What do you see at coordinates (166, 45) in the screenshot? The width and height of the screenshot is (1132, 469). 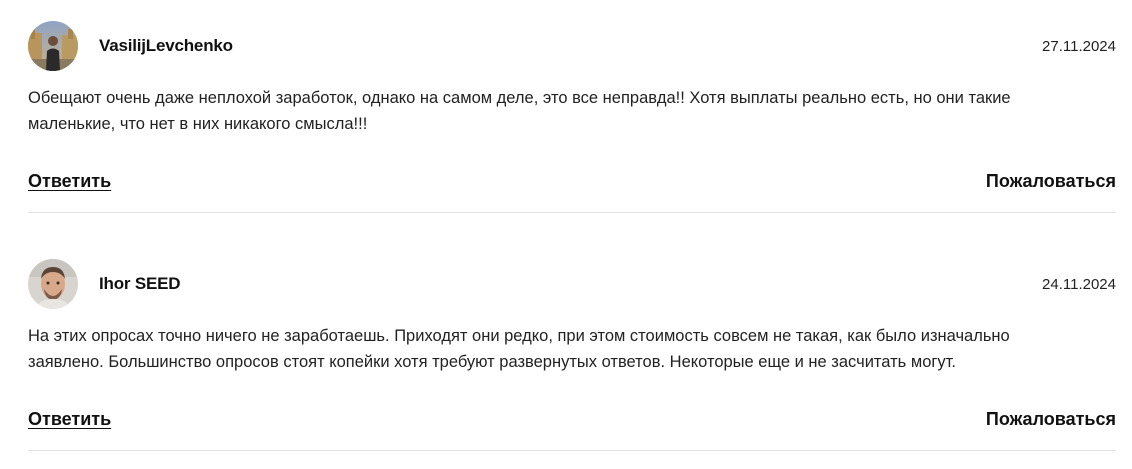 I see `comment-author: VasilijLevchenko` at bounding box center [166, 45].